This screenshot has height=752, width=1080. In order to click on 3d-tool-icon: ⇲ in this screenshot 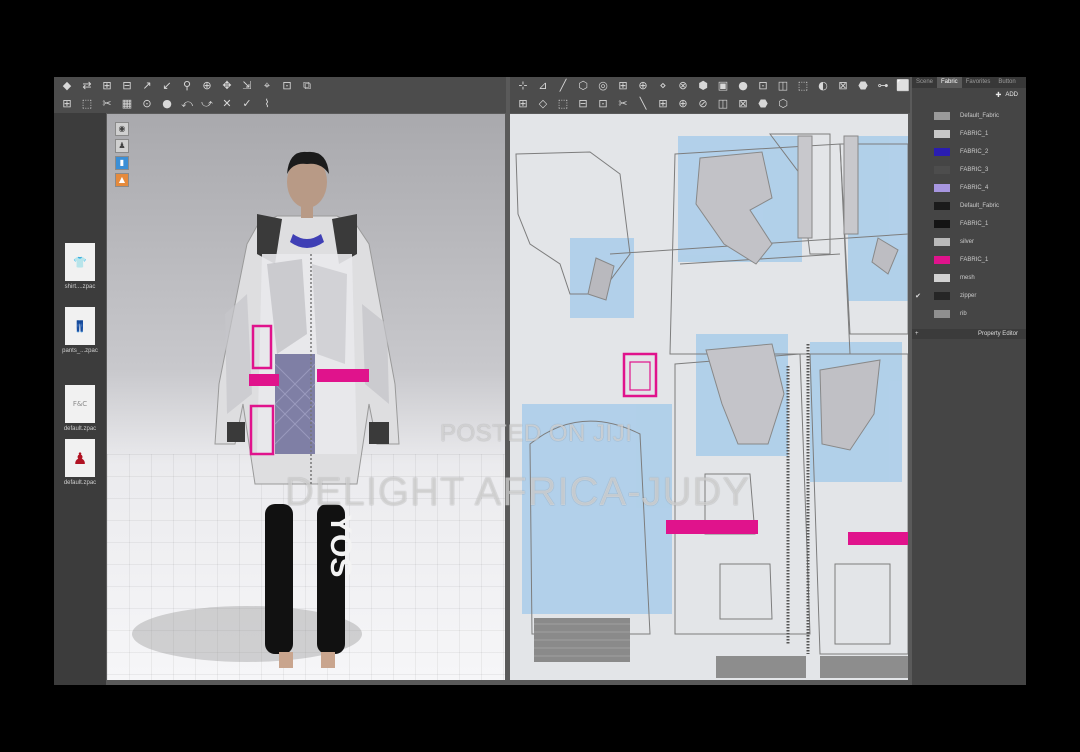, I will do `click(247, 86)`.